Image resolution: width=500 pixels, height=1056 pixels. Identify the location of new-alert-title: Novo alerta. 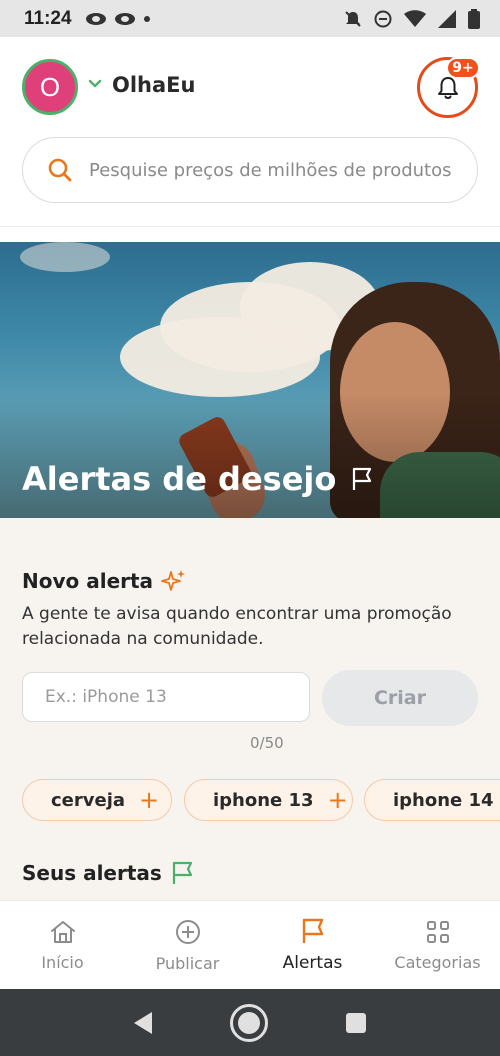
(88, 581).